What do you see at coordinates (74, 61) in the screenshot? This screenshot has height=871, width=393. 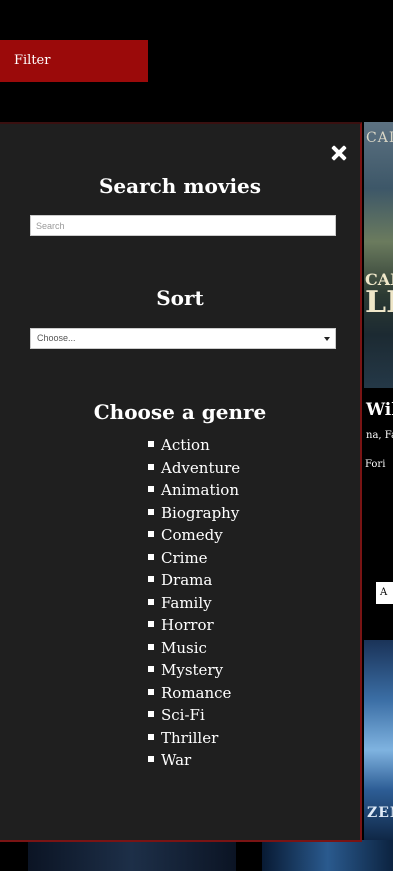 I see `filter-button: Filter` at bounding box center [74, 61].